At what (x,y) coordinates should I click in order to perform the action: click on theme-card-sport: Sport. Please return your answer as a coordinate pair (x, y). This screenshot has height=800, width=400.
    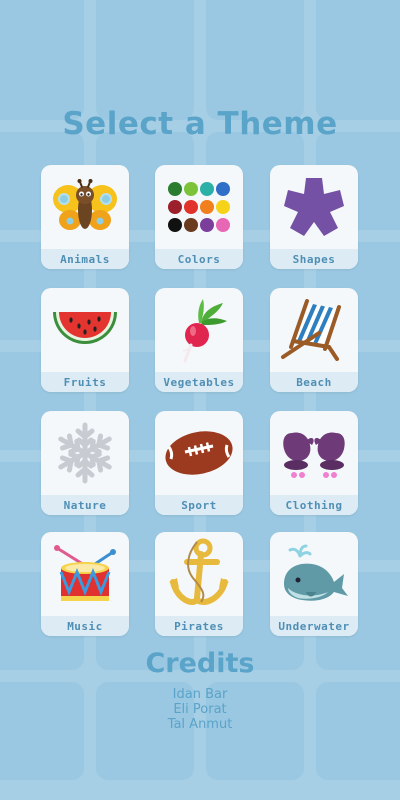
    Looking at the image, I should click on (199, 463).